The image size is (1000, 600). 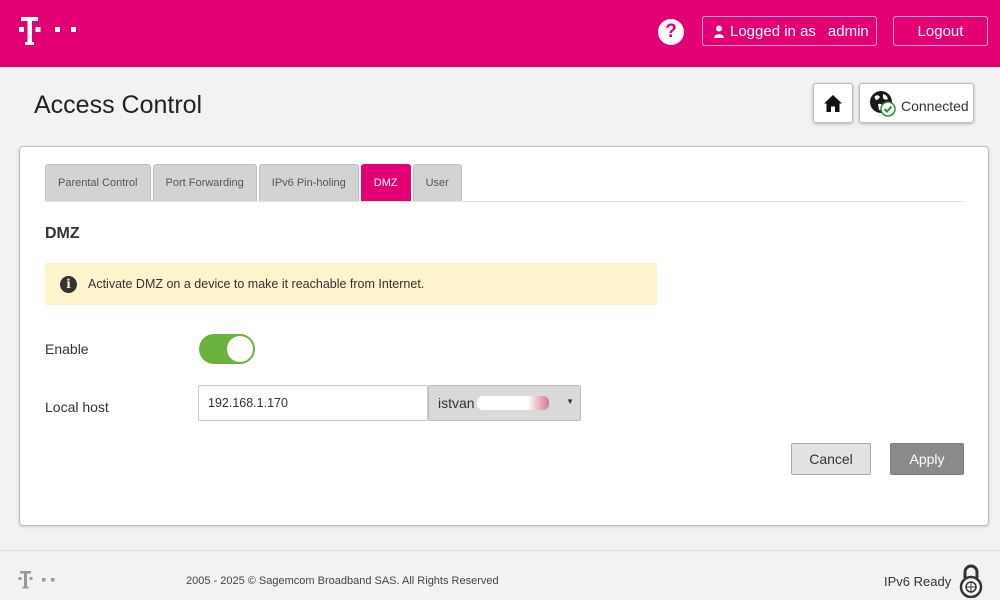 I want to click on connection-status-button: Connected, so click(x=916, y=103).